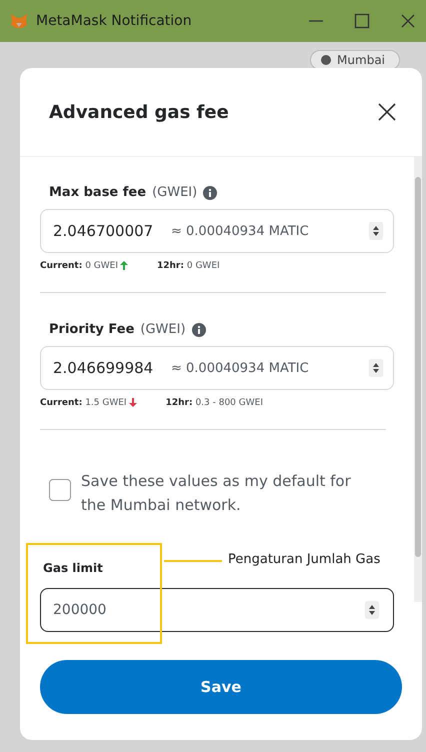 This screenshot has width=426, height=752. I want to click on current-fee-text: Current: 0 GWEI, so click(79, 265).